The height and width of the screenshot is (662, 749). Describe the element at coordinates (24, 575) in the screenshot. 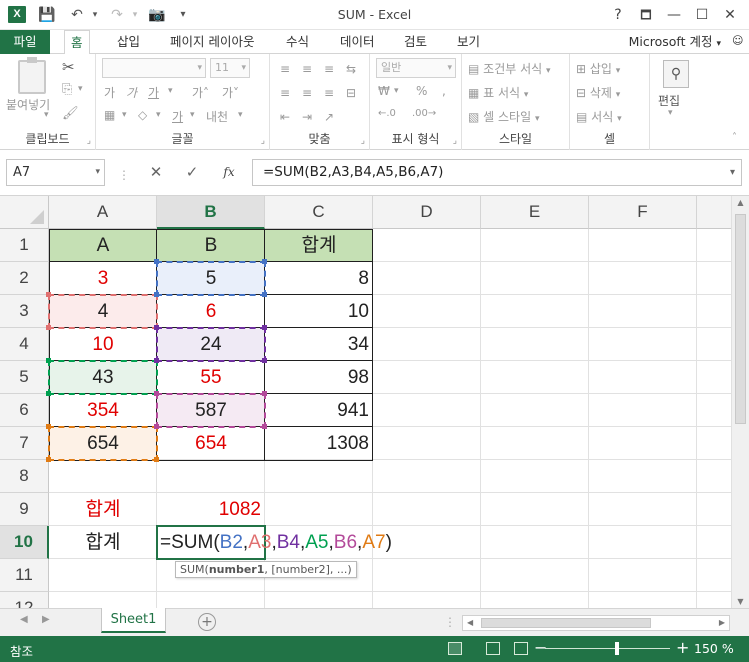

I see `row-header-11: 11` at that location.